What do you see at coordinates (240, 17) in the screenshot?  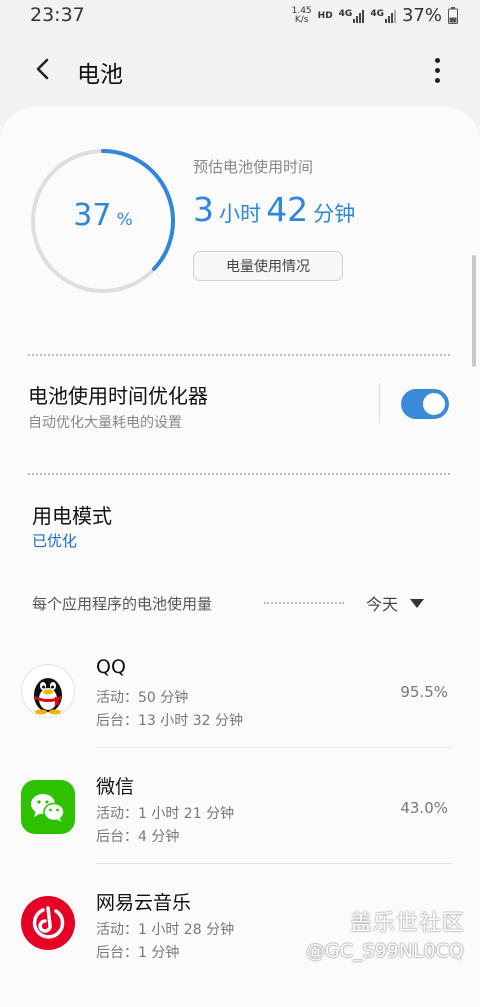 I see `status-bar: 23:37 1.45 K/s HD 4G 4G 37%` at bounding box center [240, 17].